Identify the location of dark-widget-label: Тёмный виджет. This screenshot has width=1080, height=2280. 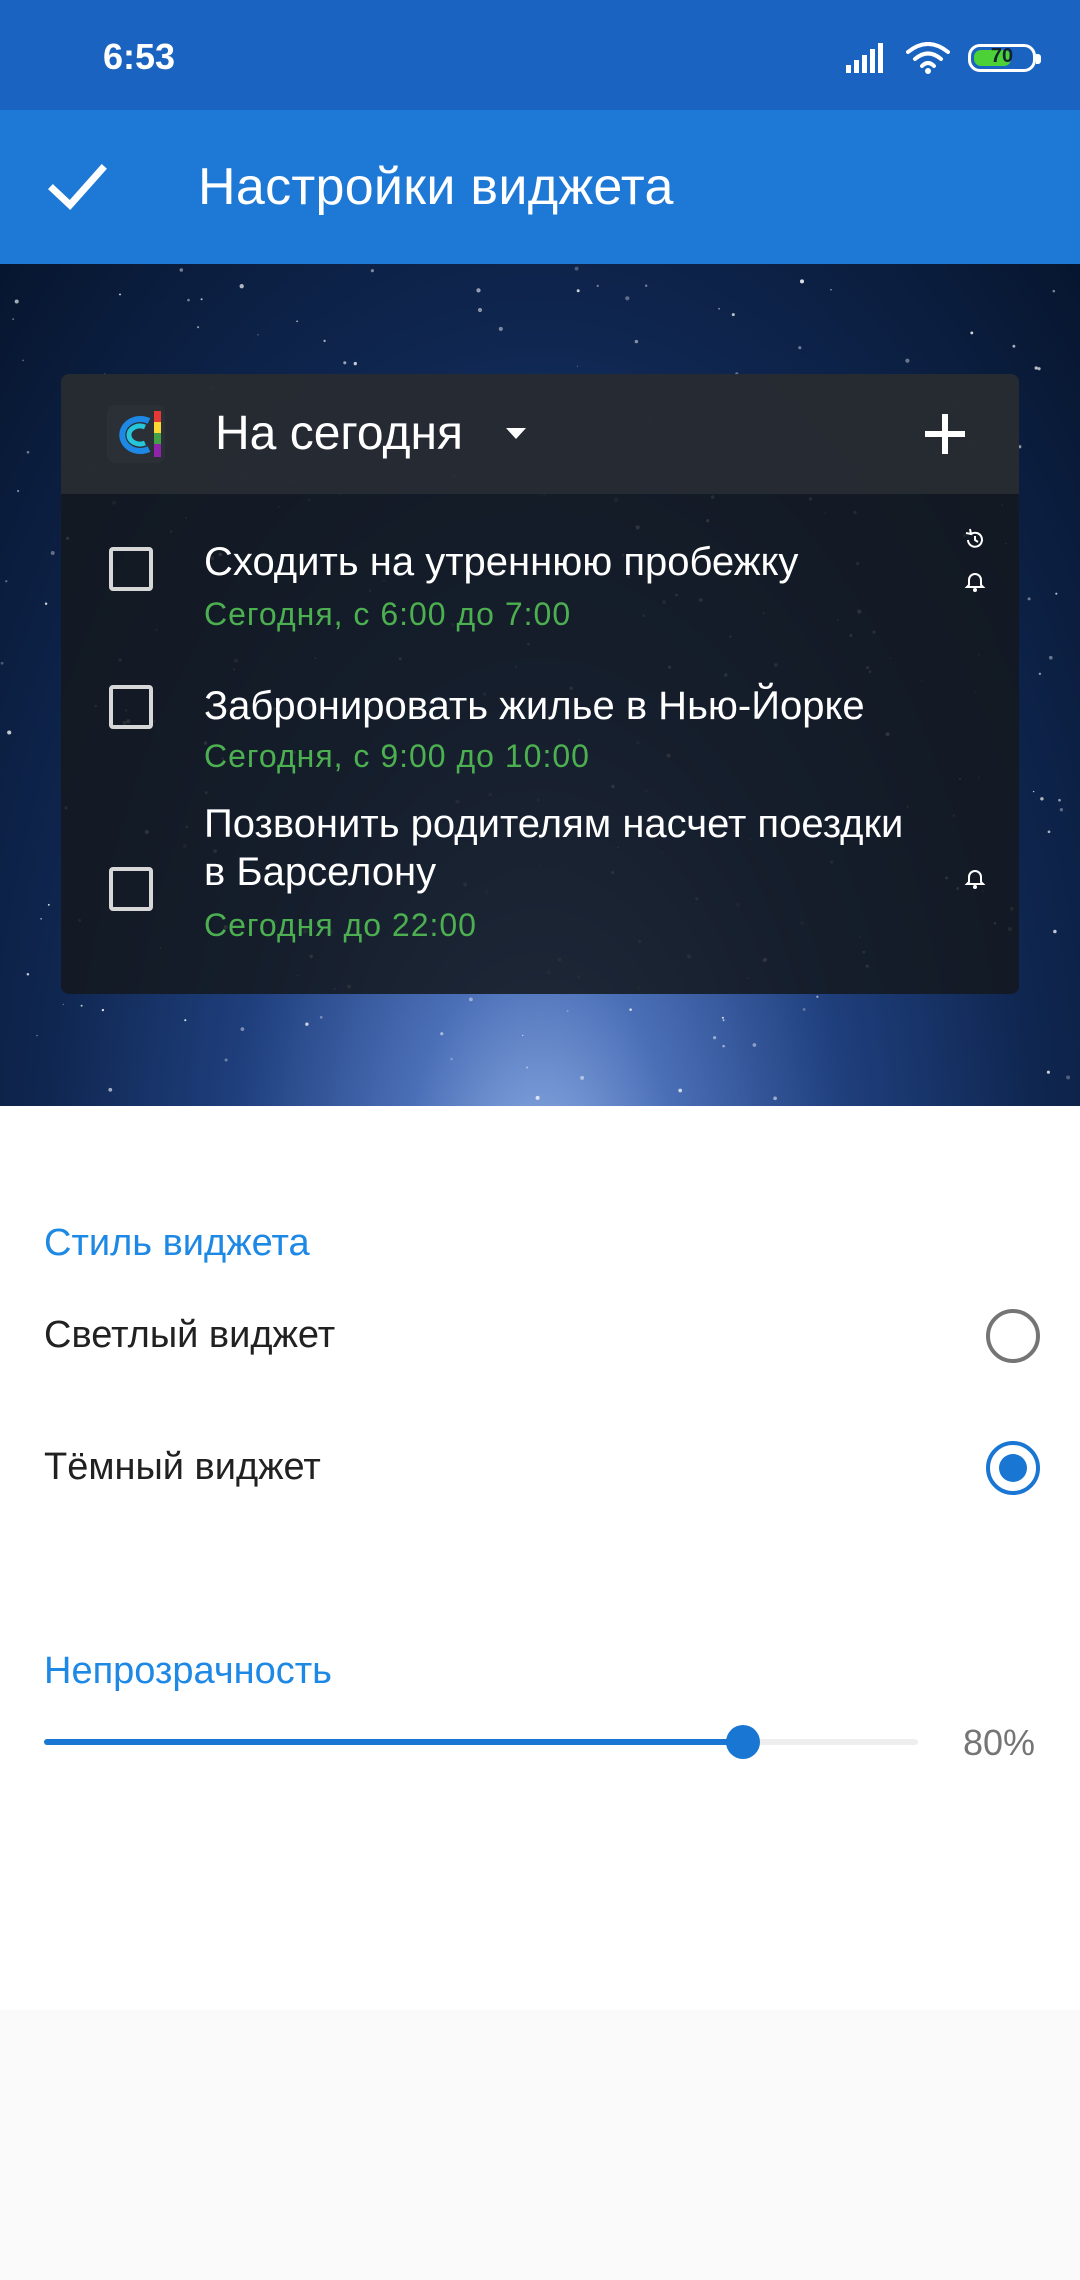
(182, 1467).